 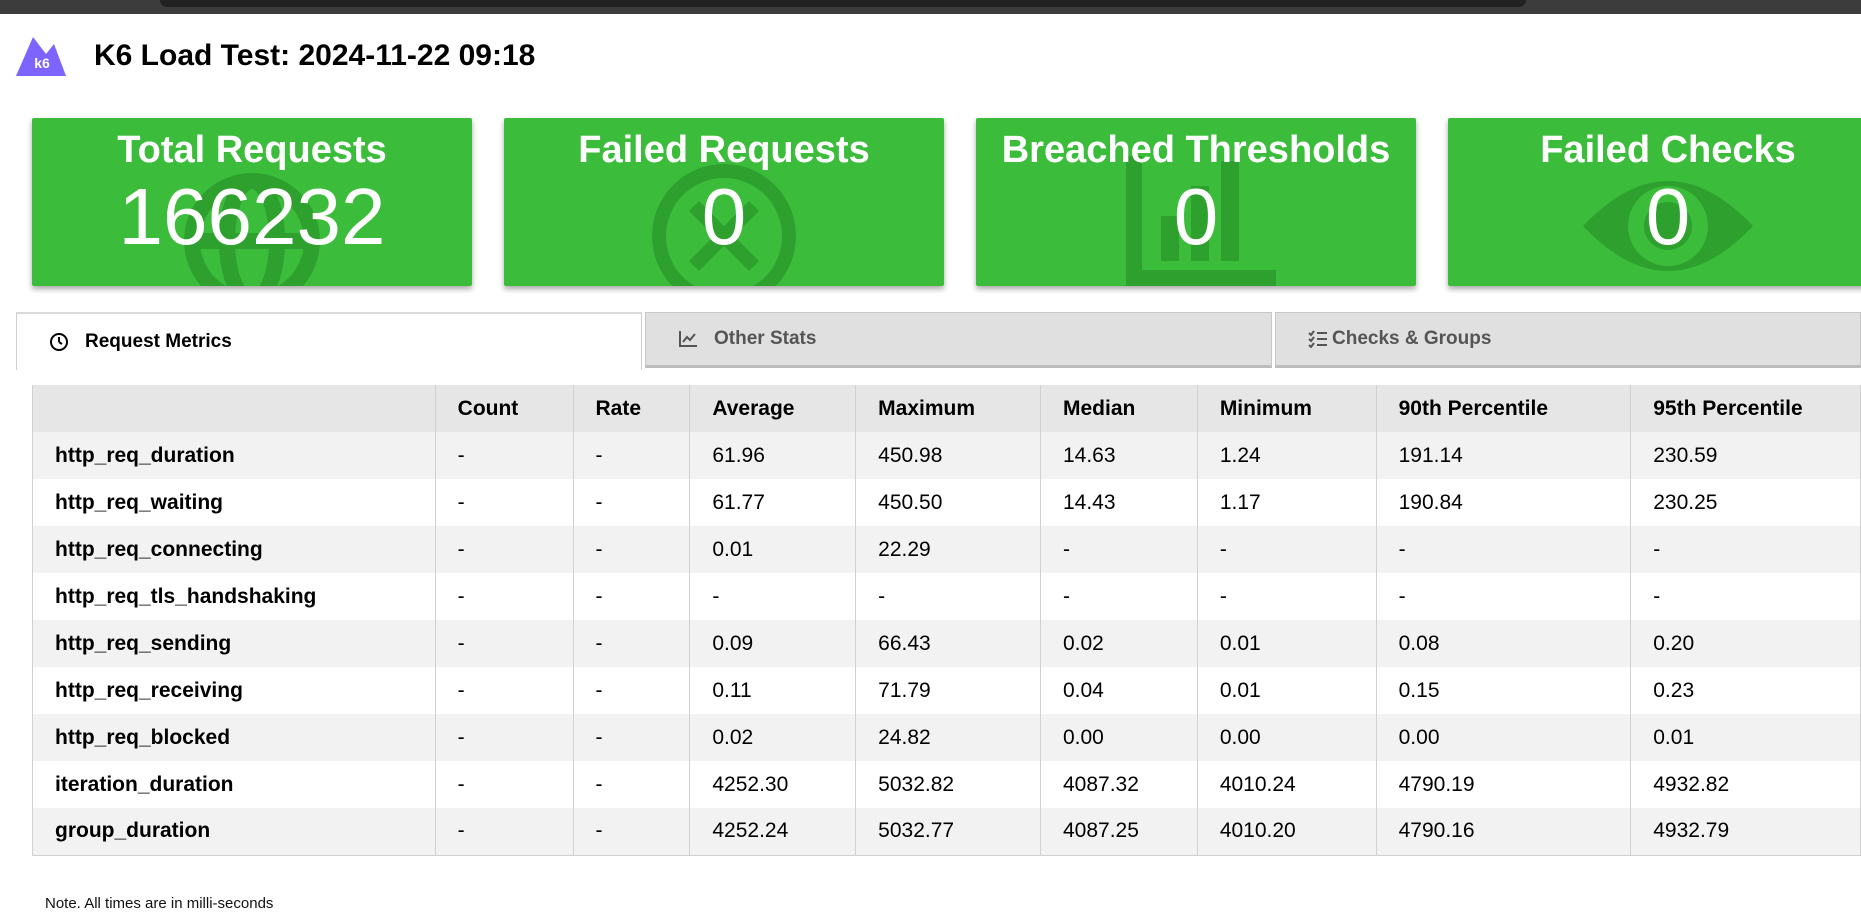 I want to click on metric-name-cell: http_req_sending, so click(x=234, y=643).